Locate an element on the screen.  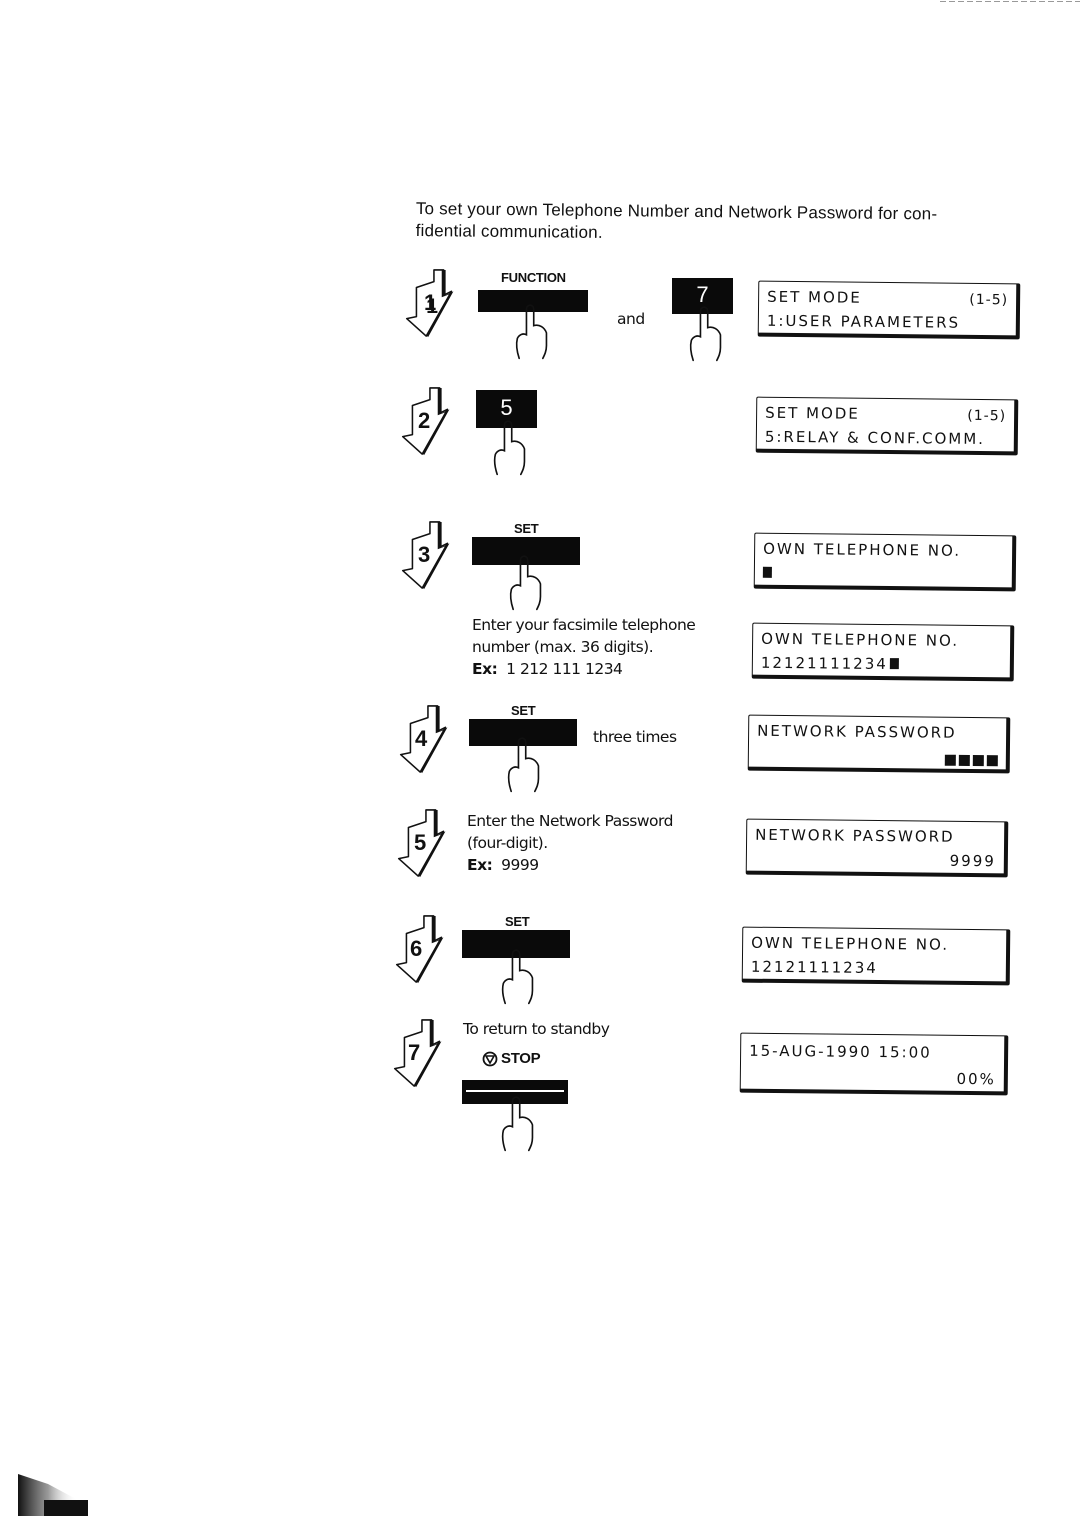
note-example: Ex: 9999 is located at coordinates (570, 865).